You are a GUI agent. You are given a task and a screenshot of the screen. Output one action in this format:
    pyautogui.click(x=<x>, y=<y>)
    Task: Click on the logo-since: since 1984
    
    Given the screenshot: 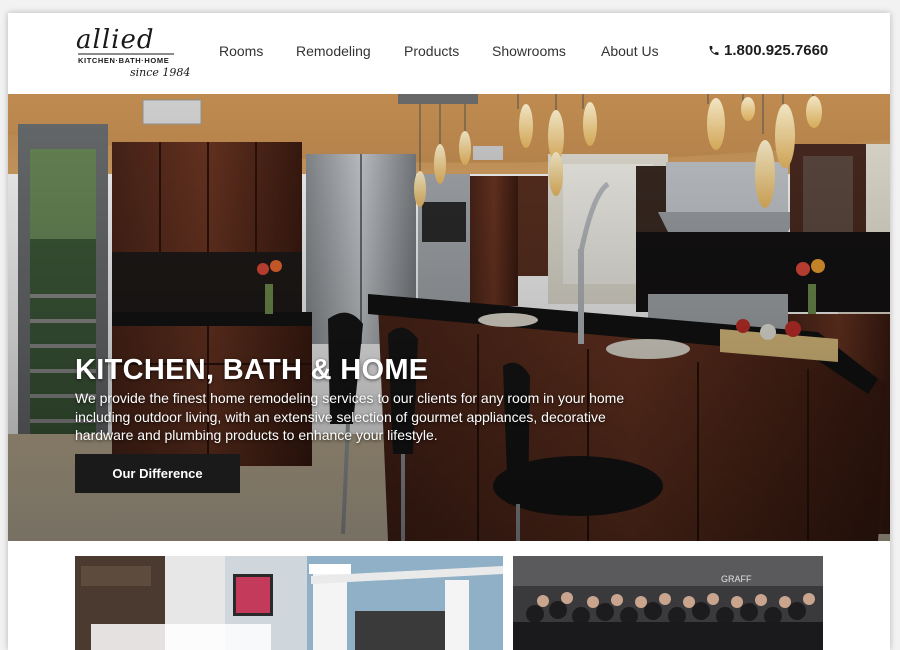 What is the action you would take?
    pyautogui.click(x=160, y=72)
    